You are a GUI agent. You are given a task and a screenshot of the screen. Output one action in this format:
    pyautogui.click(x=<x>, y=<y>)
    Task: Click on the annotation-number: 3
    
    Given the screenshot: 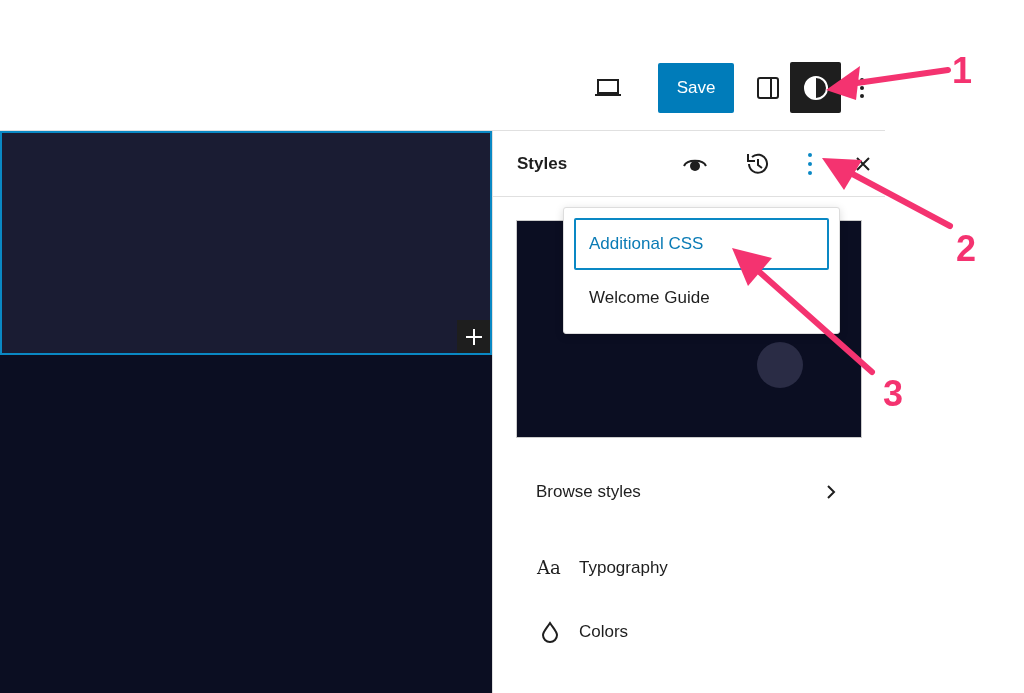 What is the action you would take?
    pyautogui.click(x=893, y=393)
    